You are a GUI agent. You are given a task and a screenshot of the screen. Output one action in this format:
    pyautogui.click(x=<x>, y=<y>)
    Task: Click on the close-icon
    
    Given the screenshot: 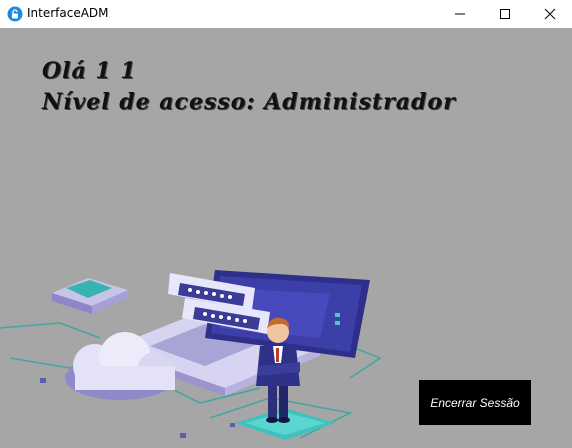 What is the action you would take?
    pyautogui.click(x=549, y=14)
    